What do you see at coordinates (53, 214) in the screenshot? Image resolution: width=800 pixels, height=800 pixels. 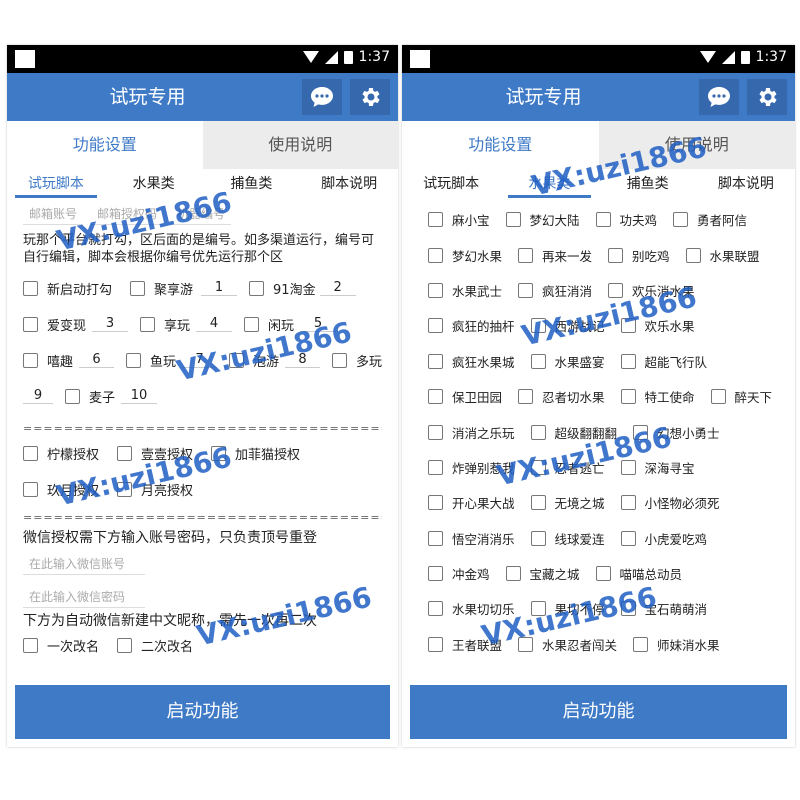 I see `email-field: 邮箱账号` at bounding box center [53, 214].